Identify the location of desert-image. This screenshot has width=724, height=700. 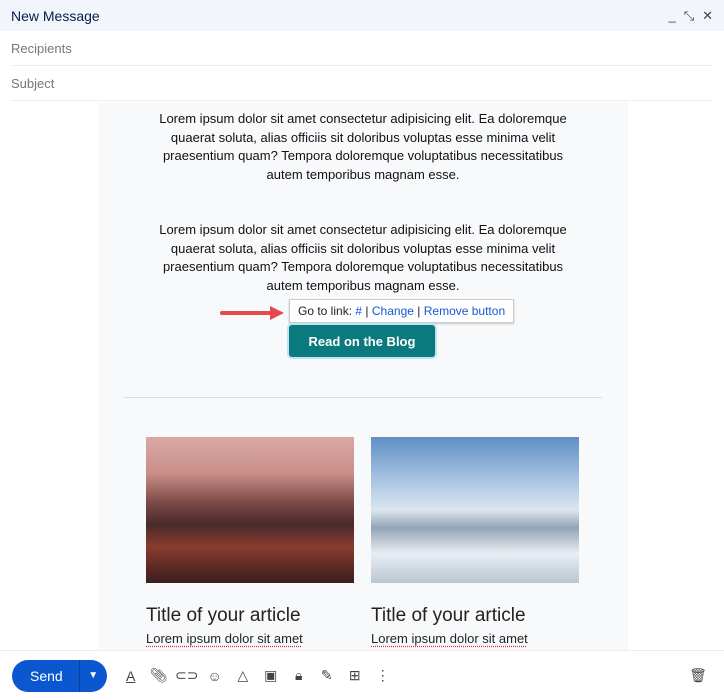
(250, 510).